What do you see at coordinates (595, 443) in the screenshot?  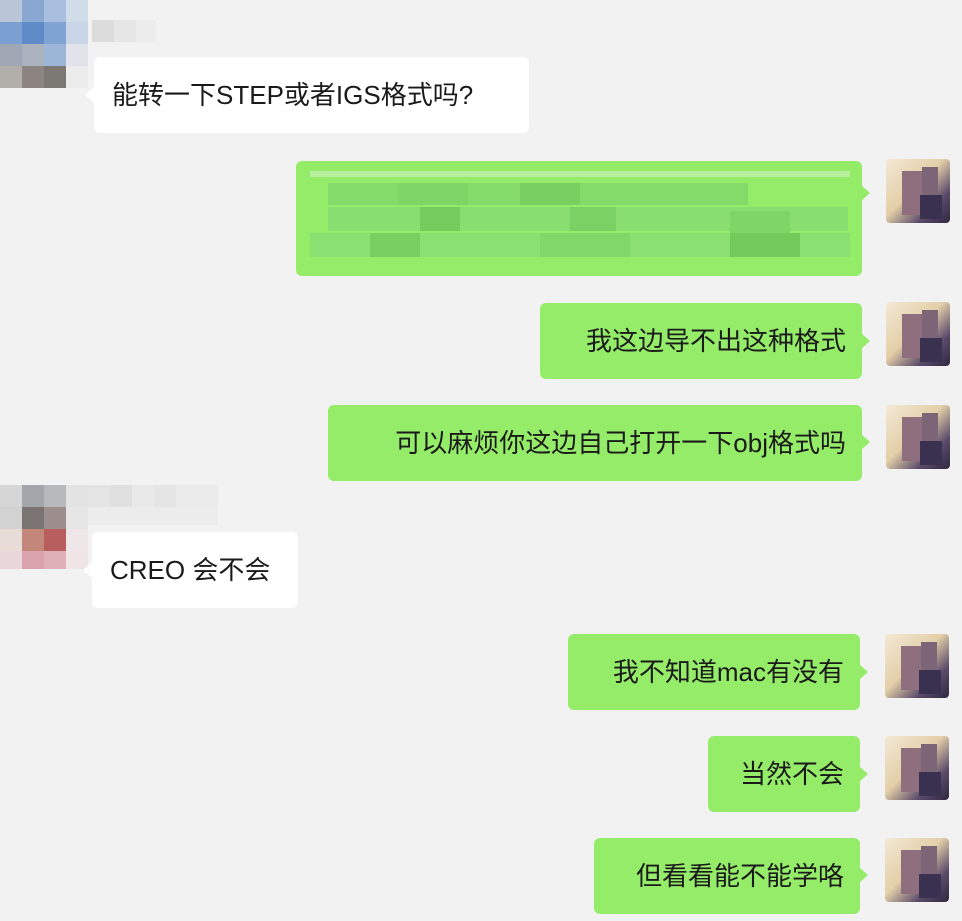 I see `message-bubble-outgoing: 可以麻烦你这边自己打开一下obj格式吗` at bounding box center [595, 443].